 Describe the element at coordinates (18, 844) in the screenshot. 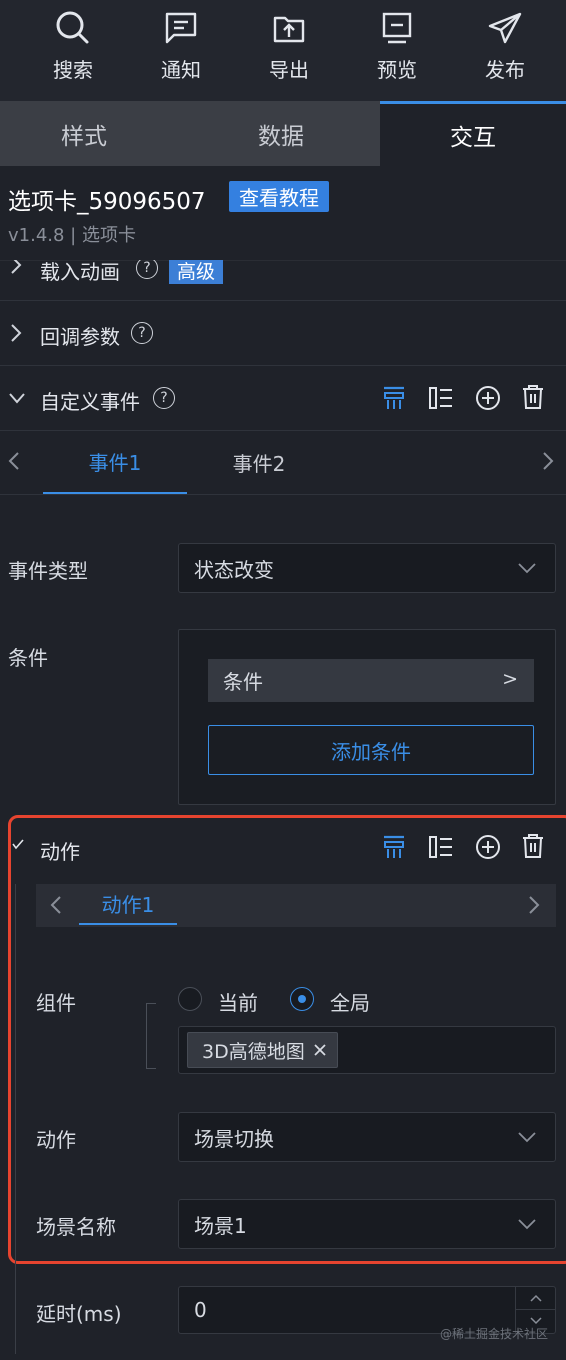

I see `checkmark-icon` at that location.